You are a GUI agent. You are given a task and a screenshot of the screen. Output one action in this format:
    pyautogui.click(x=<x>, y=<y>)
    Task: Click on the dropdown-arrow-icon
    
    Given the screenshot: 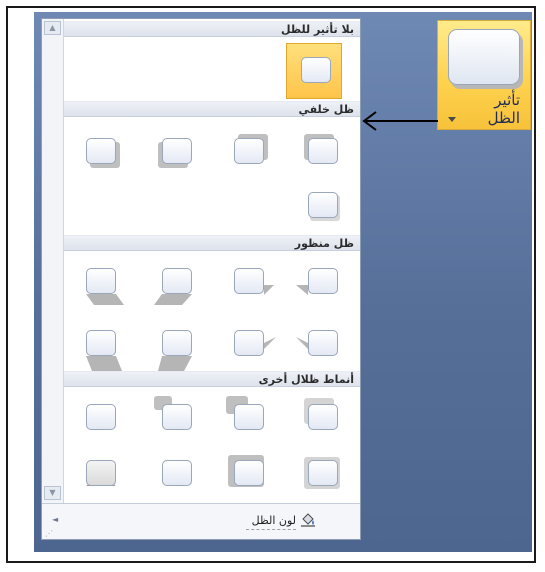 What is the action you would take?
    pyautogui.click(x=452, y=119)
    